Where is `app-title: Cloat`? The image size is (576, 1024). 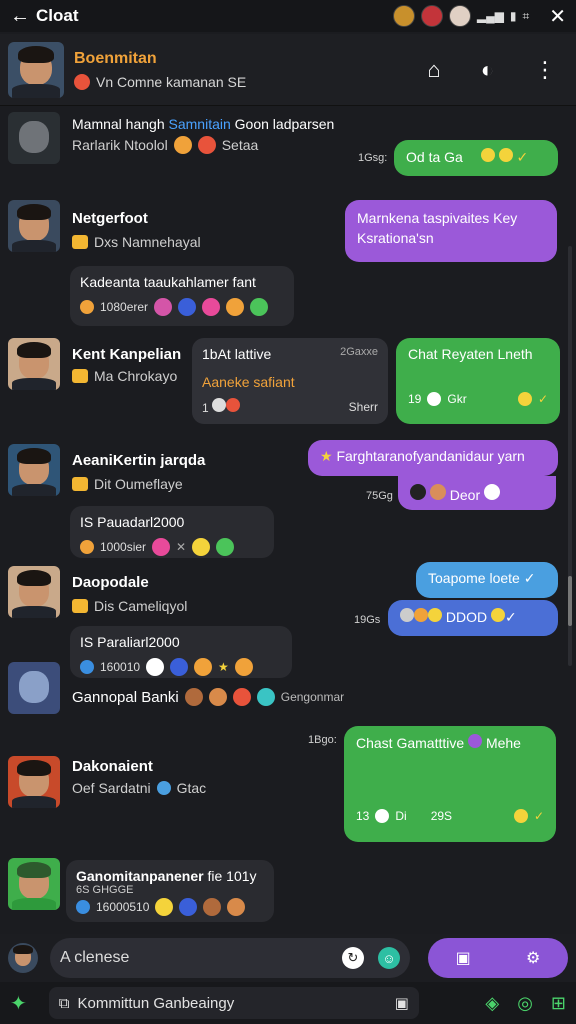
app-title: Cloat is located at coordinates (57, 15).